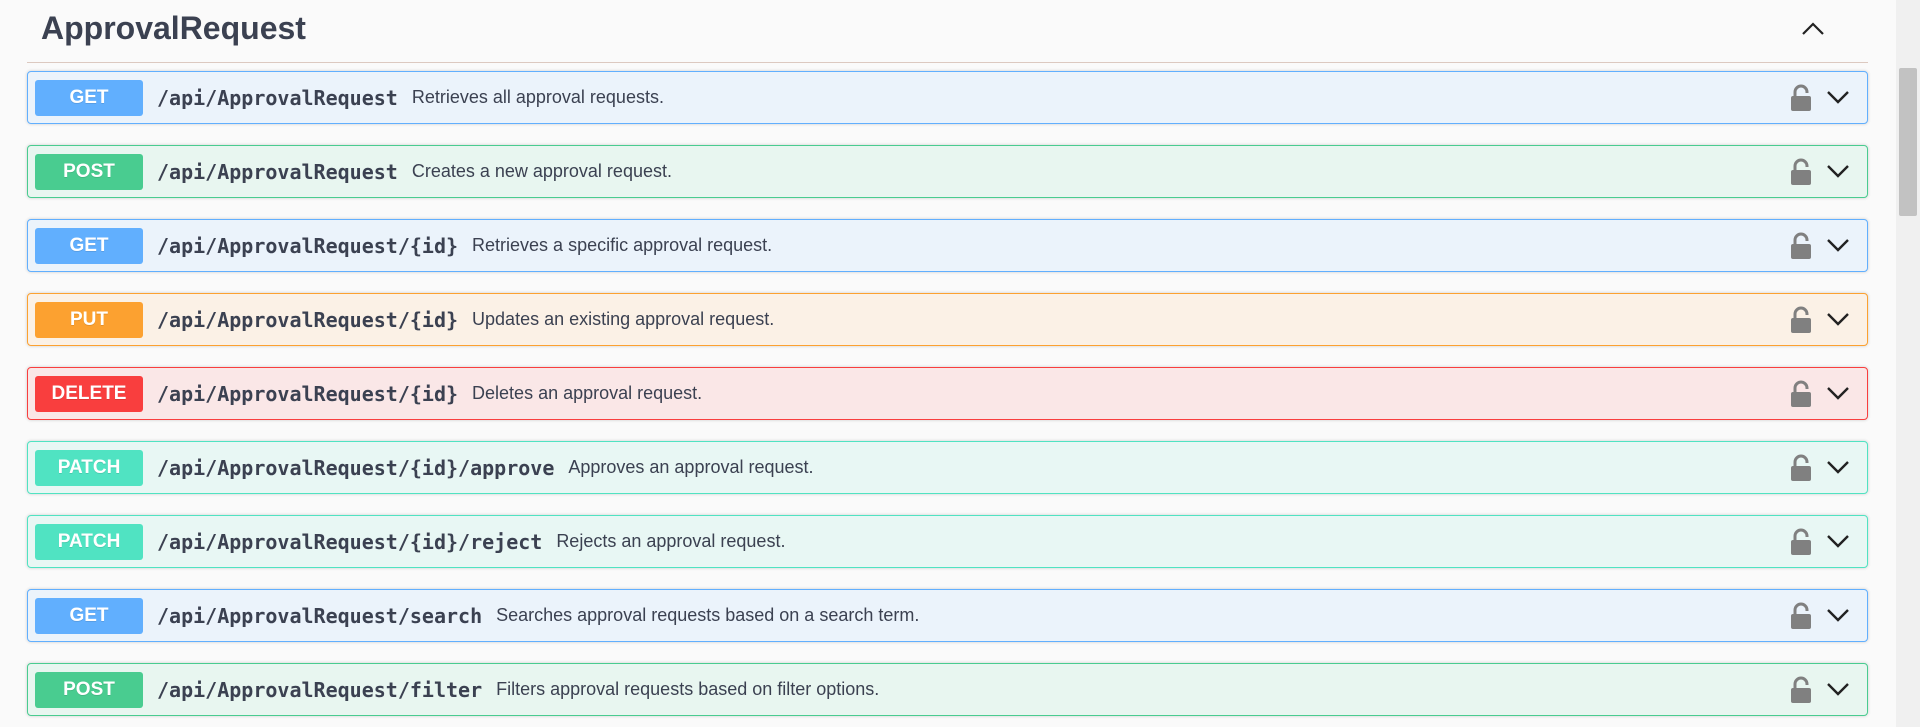 This screenshot has width=1920, height=727. Describe the element at coordinates (623, 319) in the screenshot. I see `operation-description: Updates an existing approval request.` at that location.